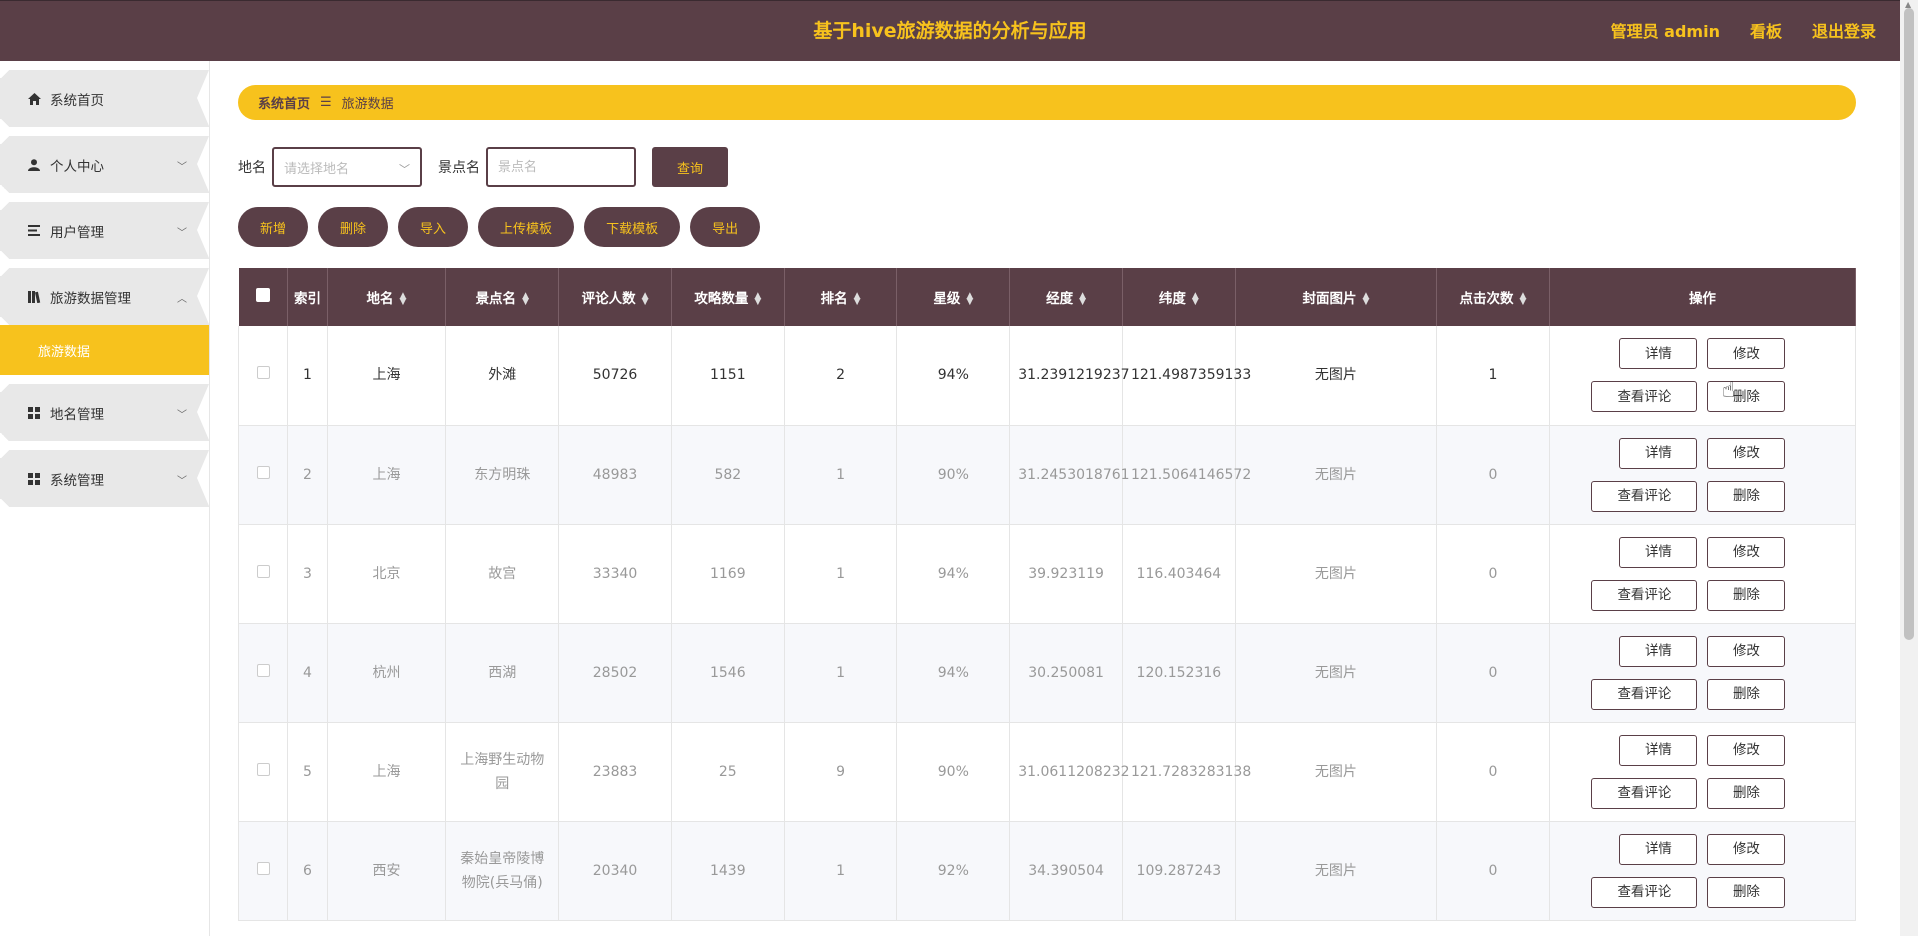 This screenshot has height=936, width=1918. I want to click on cell-idx: 5, so click(307, 772).